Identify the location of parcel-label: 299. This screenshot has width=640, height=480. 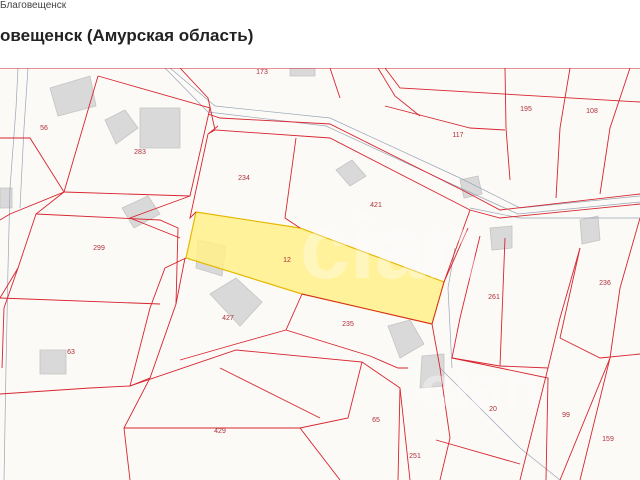
(99, 248).